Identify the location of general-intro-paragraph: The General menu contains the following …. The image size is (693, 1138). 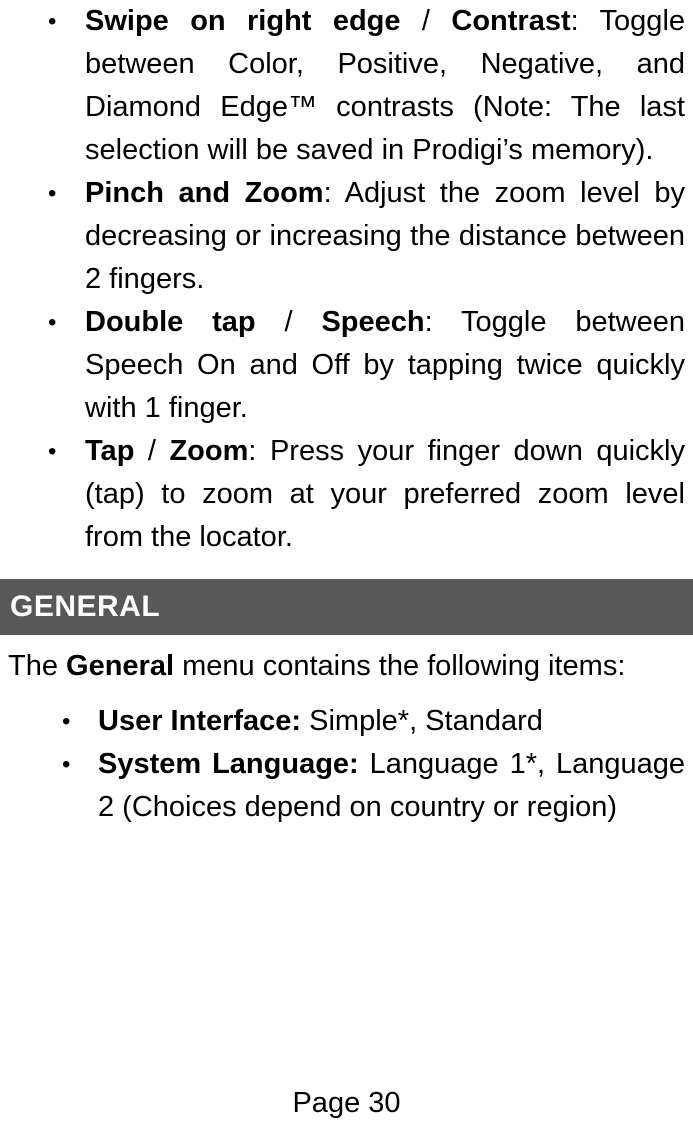
(346, 666).